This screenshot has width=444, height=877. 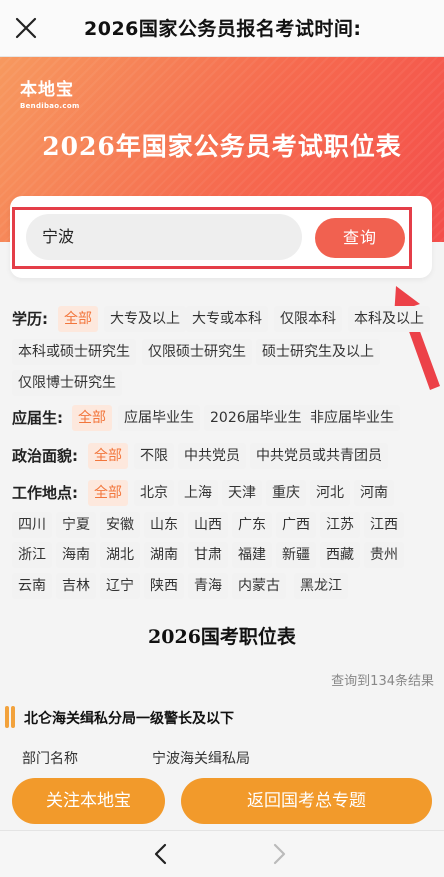 What do you see at coordinates (252, 555) in the screenshot?
I see `filter-location-option: 福建` at bounding box center [252, 555].